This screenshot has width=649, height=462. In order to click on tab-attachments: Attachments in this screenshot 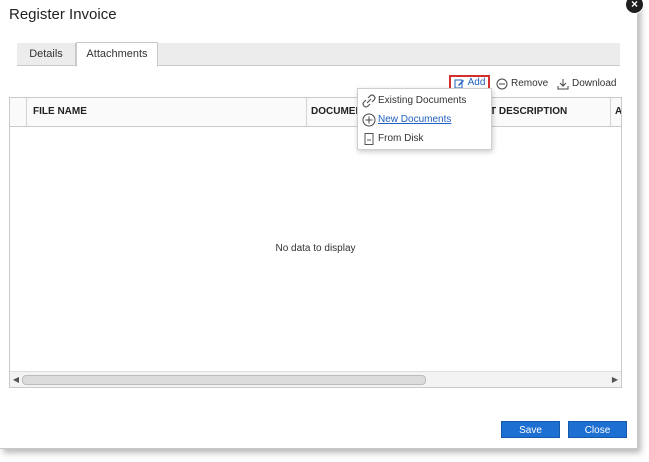, I will do `click(117, 54)`.